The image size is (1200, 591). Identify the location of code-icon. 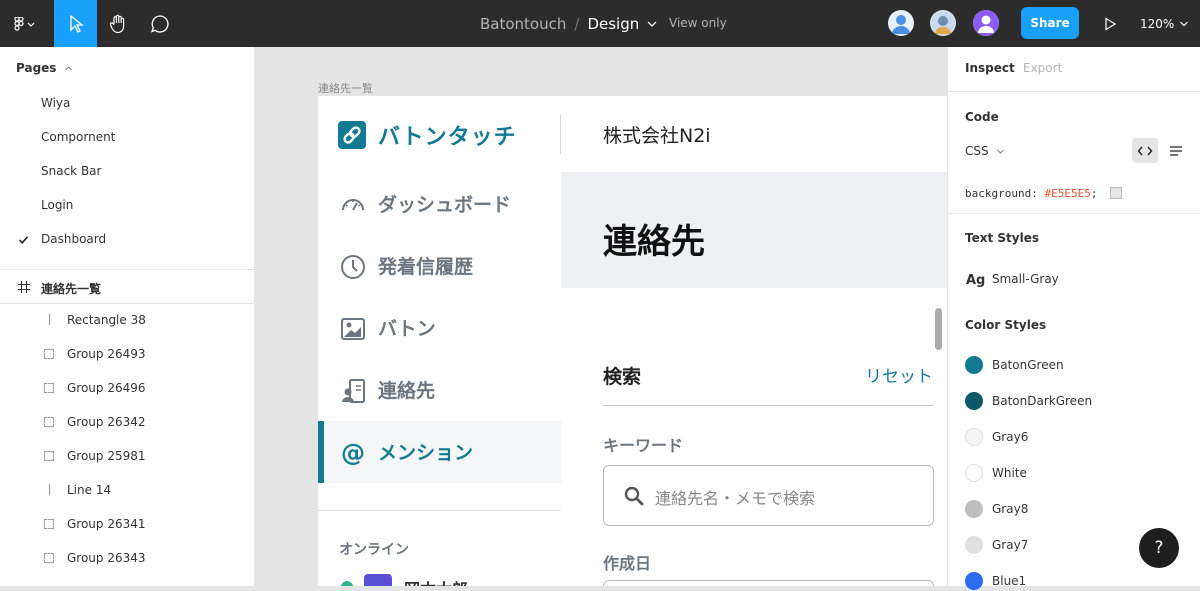
(1145, 150).